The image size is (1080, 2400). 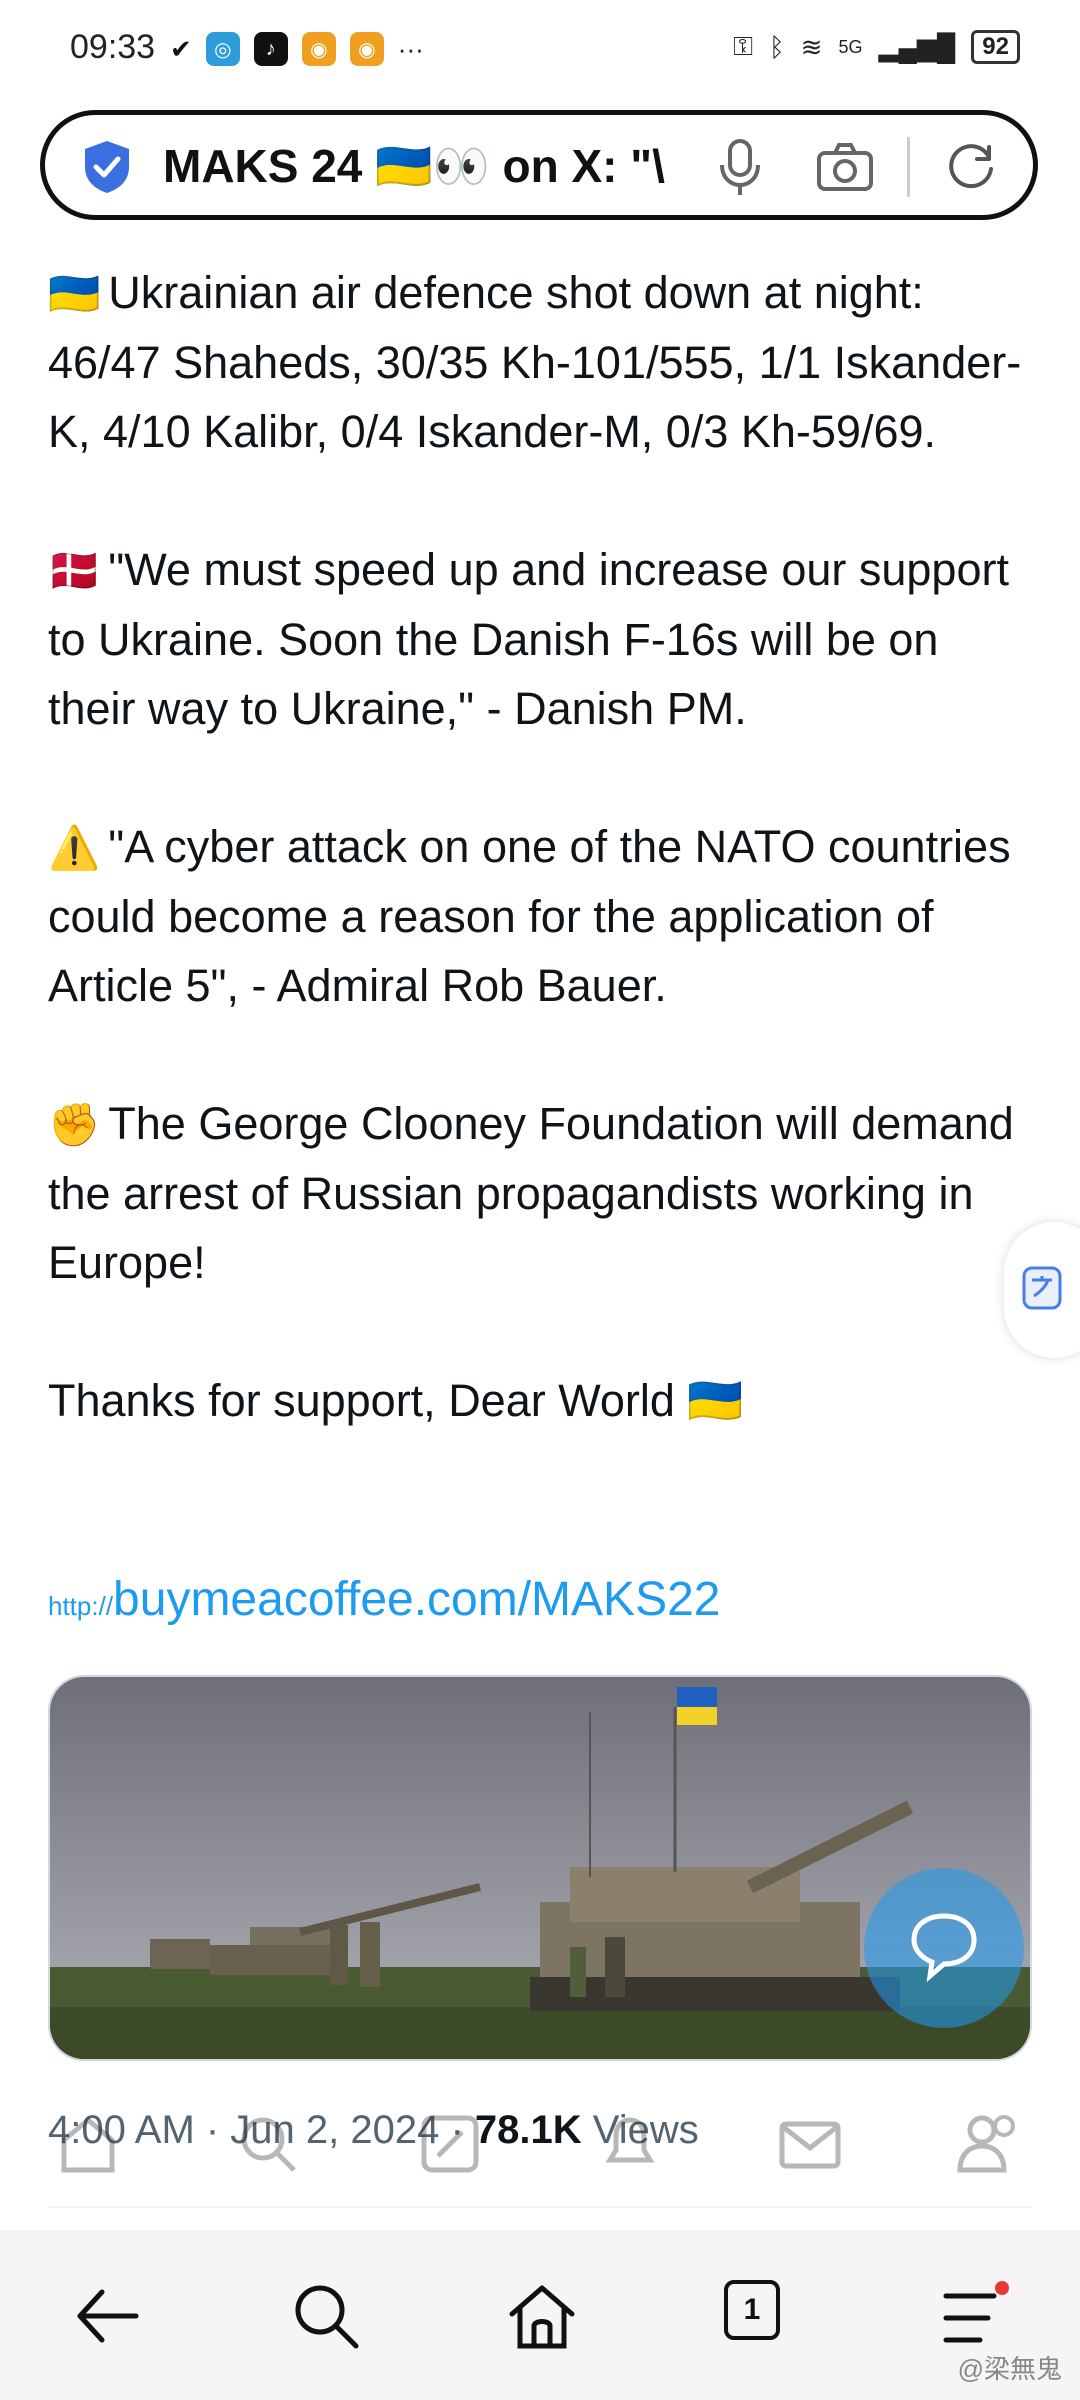 I want to click on bluetooth-icon: ᛒ, so click(x=777, y=46).